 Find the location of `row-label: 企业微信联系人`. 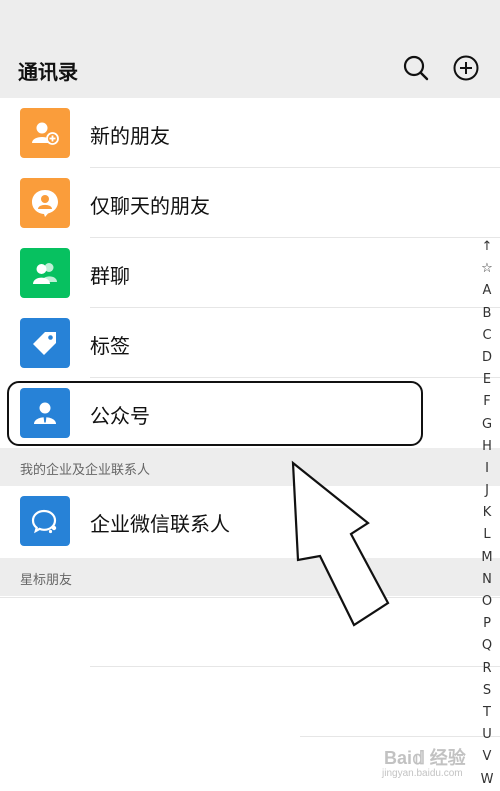

row-label: 企业微信联系人 is located at coordinates (160, 524).